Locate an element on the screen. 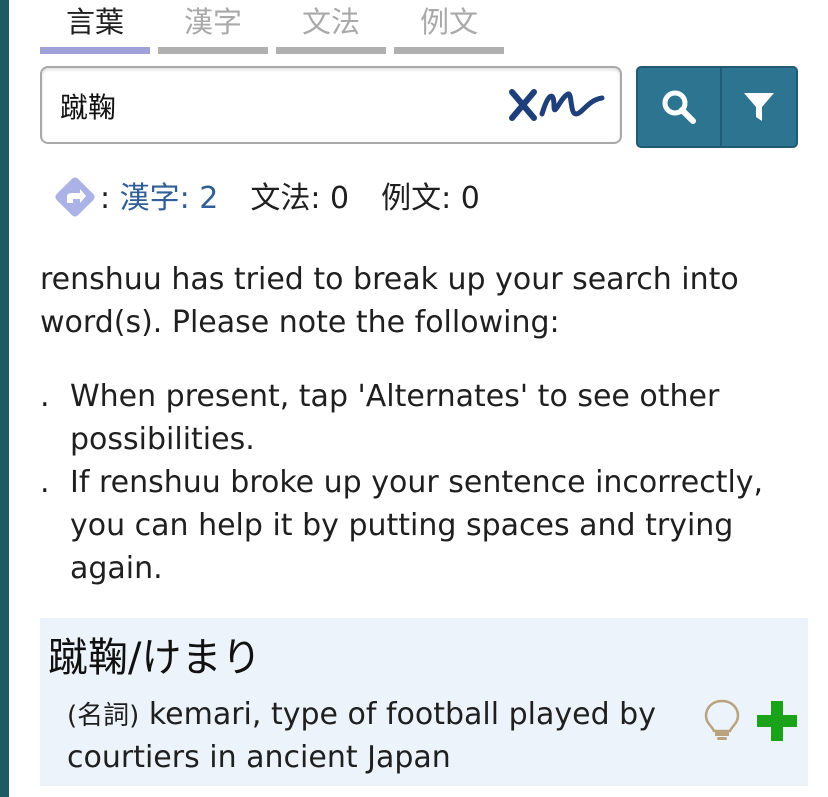  part-of-speech: (名詞) is located at coordinates (103, 716).